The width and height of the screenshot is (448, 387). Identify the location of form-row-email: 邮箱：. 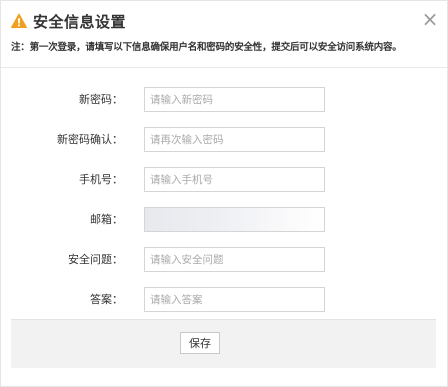
(224, 220).